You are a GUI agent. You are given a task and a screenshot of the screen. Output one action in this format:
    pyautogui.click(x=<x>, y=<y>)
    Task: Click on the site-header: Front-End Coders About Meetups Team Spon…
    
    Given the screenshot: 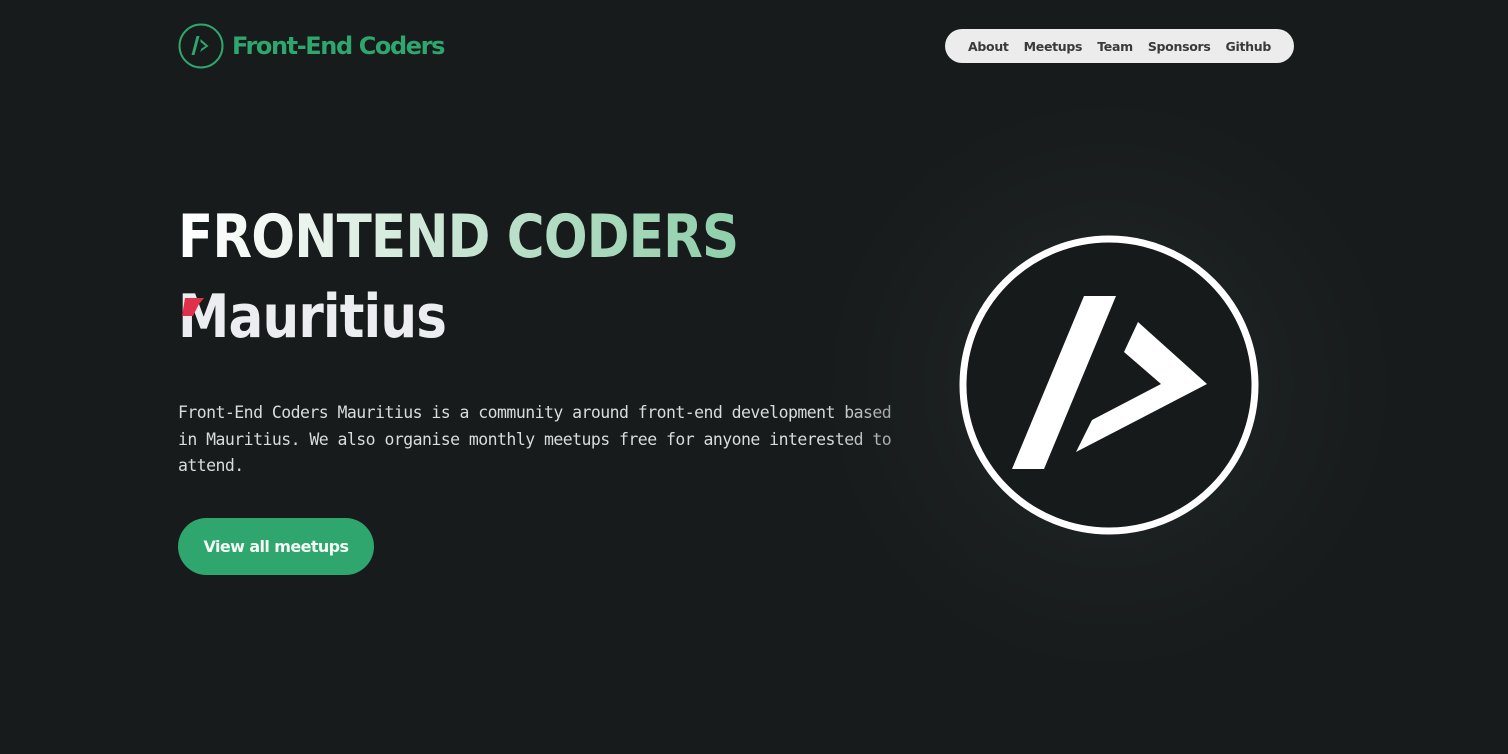 What is the action you would take?
    pyautogui.click(x=754, y=46)
    